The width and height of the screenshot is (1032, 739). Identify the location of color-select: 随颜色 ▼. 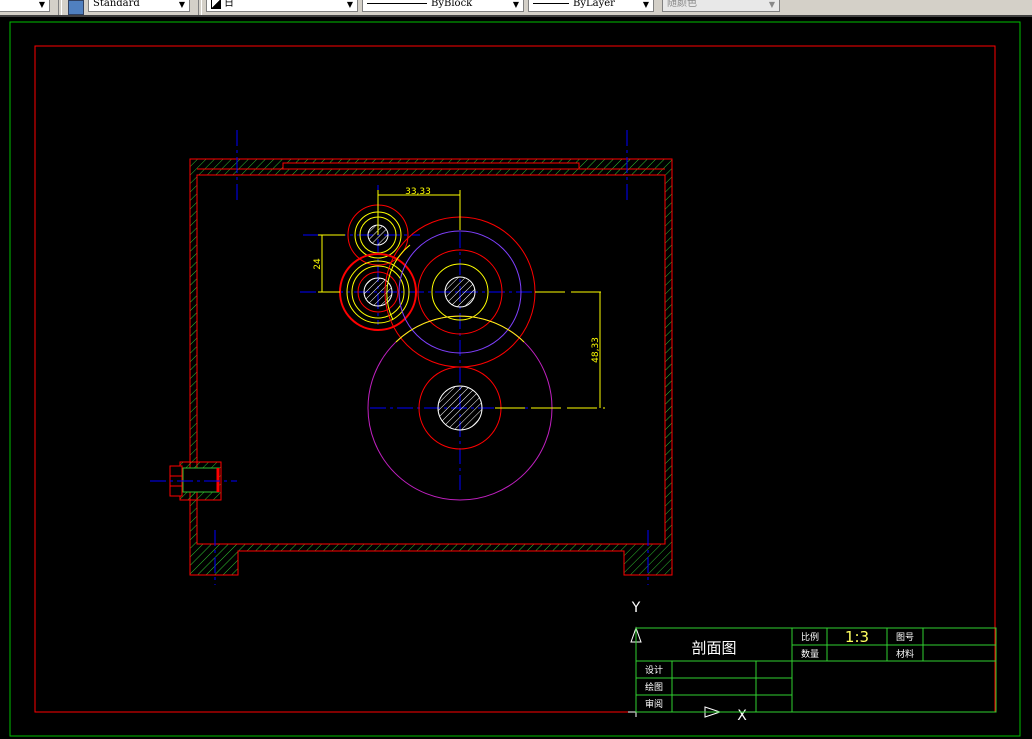
(721, 6).